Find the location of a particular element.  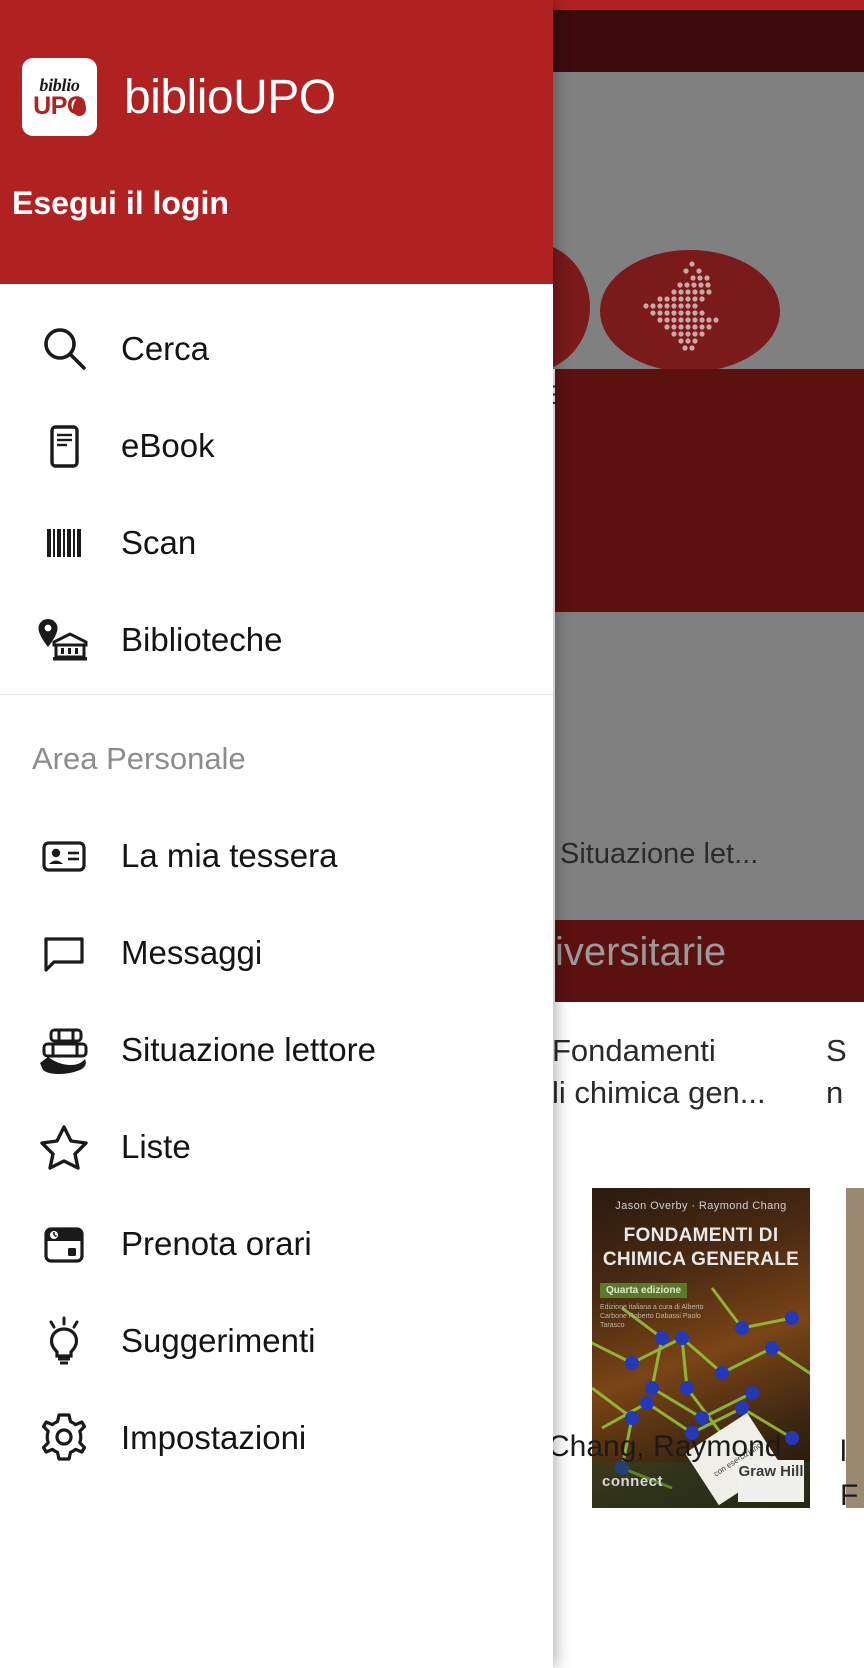

background-tile-messaggi is located at coordinates (709, 490).